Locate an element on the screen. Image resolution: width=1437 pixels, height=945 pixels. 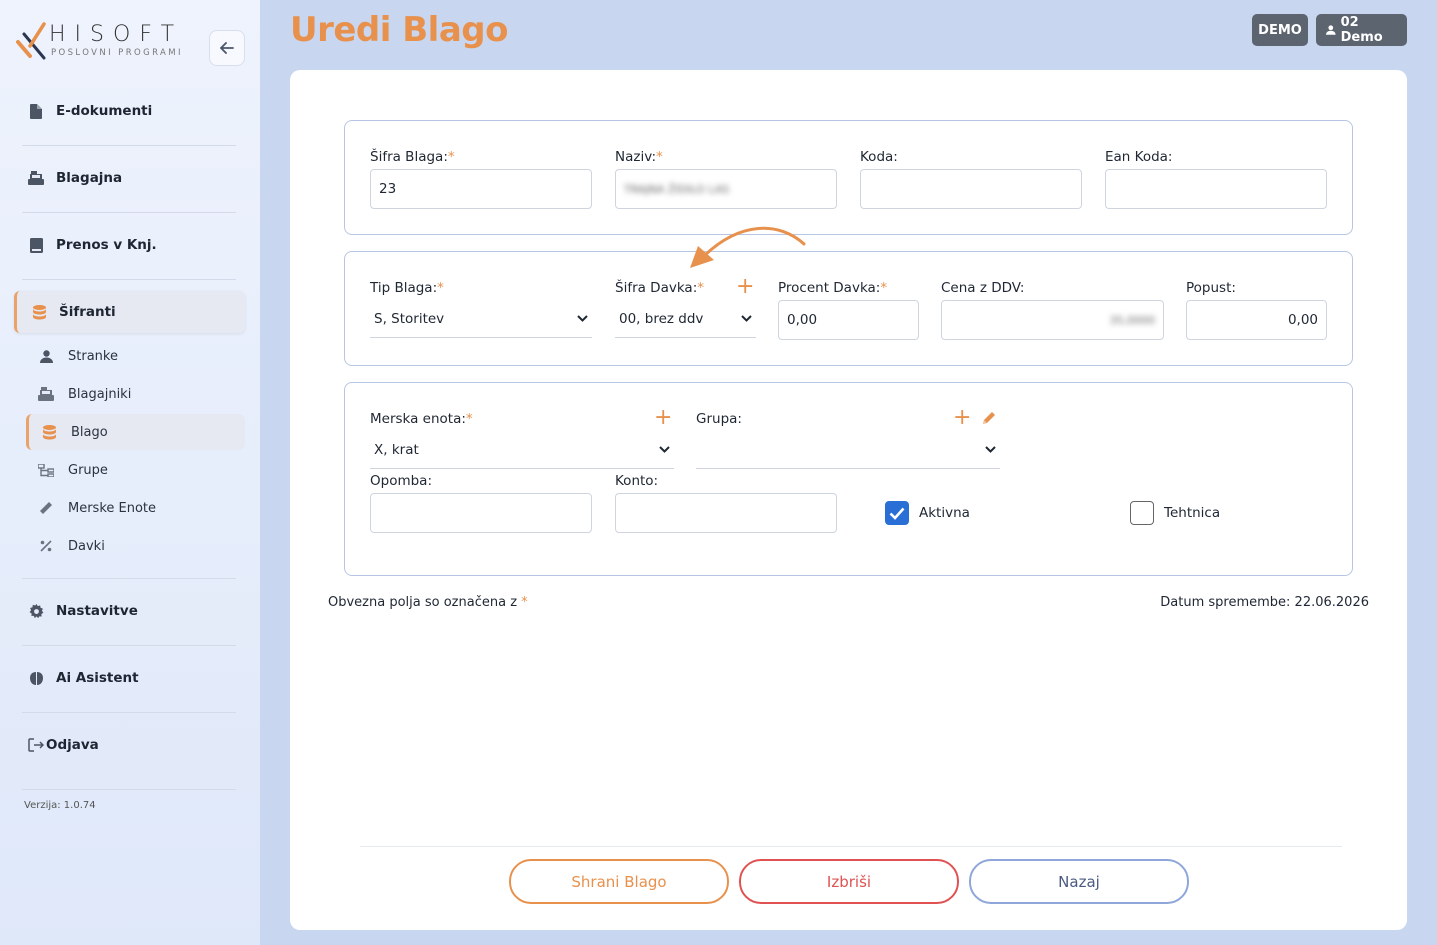
nav-item-prenos-v-knj: Prenos v Knj. is located at coordinates (129, 245).